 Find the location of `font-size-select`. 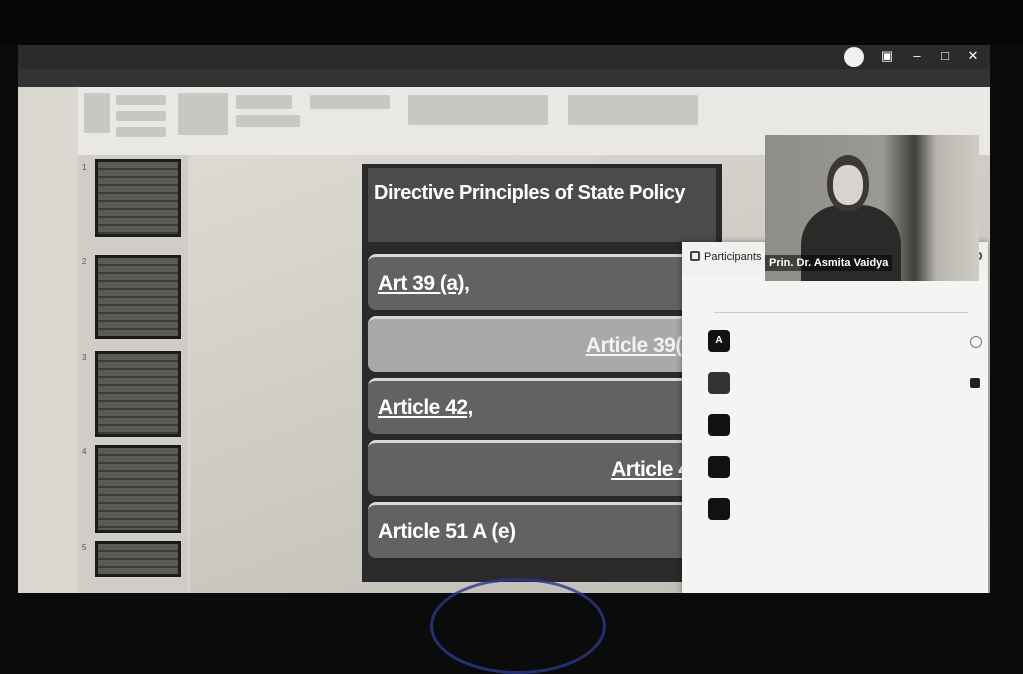

font-size-select is located at coordinates (350, 102).